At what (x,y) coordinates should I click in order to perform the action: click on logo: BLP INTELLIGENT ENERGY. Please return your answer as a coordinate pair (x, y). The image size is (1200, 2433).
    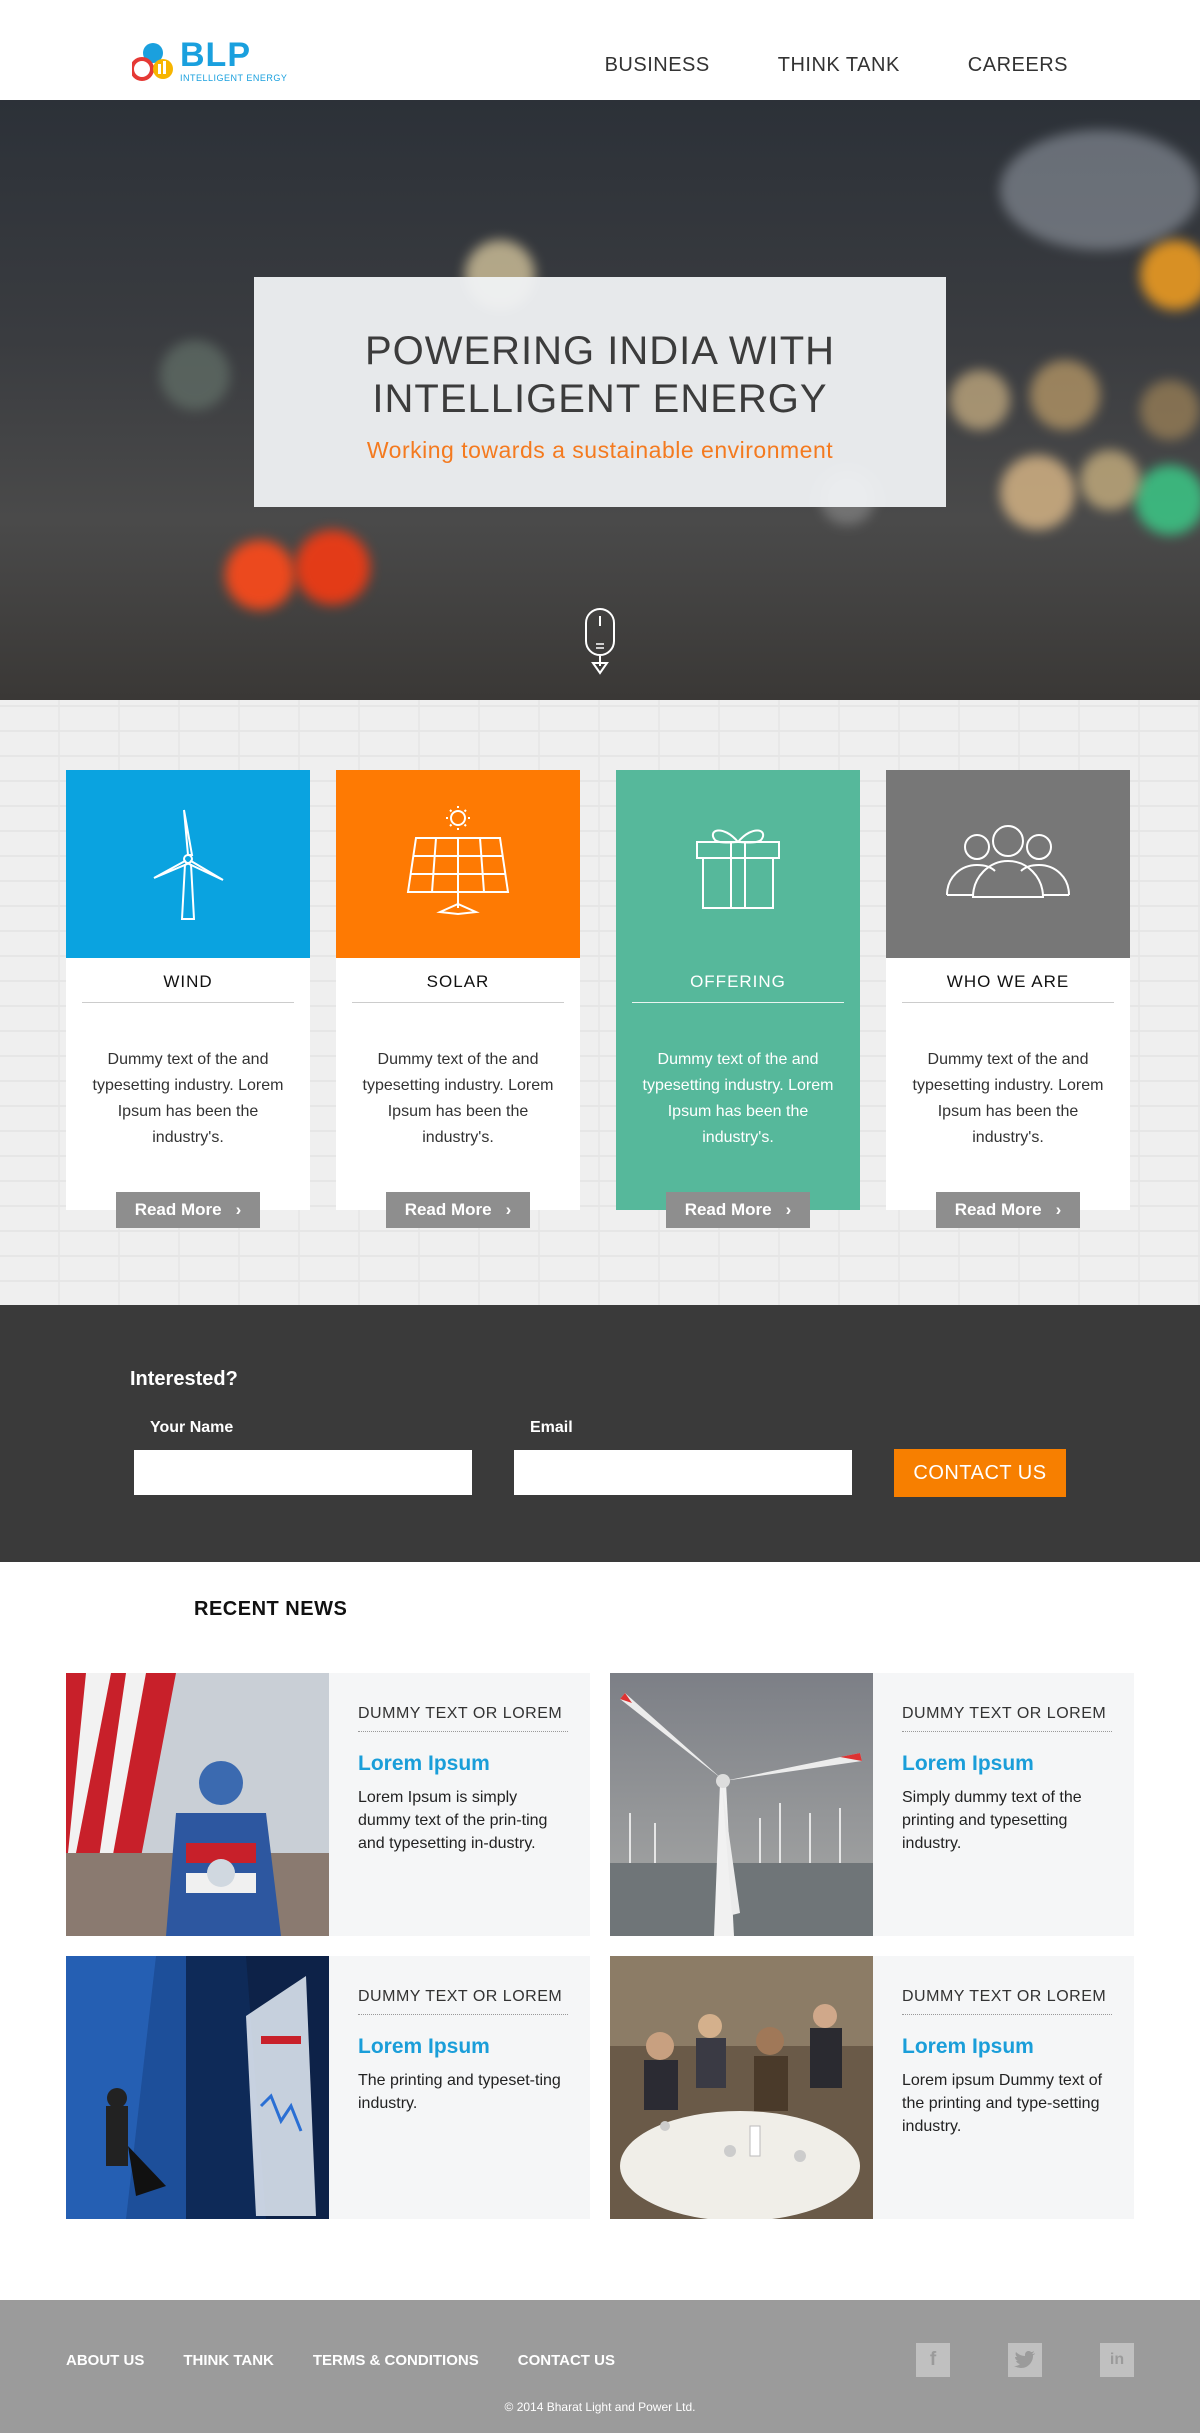
    Looking at the image, I should click on (209, 62).